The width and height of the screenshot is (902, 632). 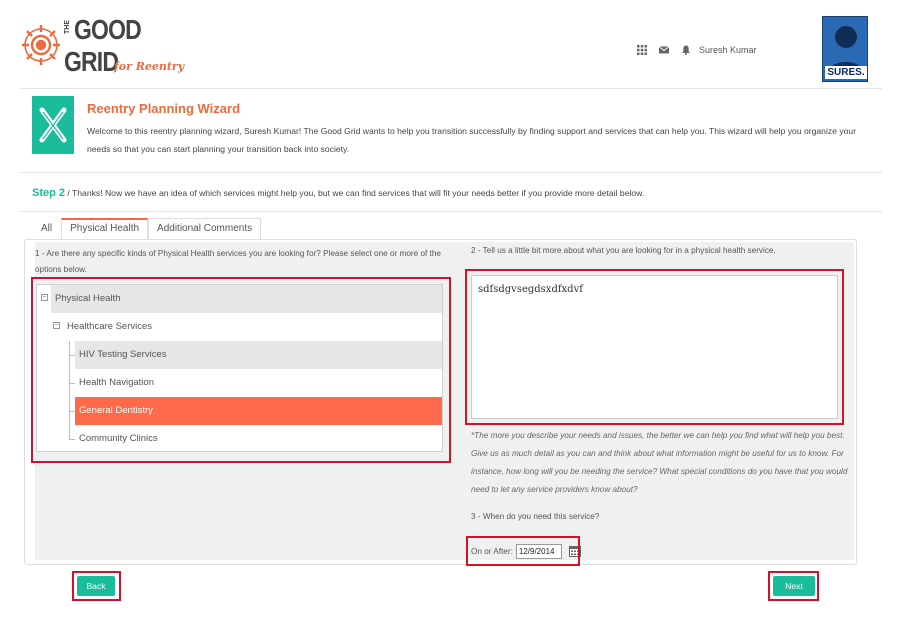 I want to click on apps-grid-icon, so click(x=642, y=50).